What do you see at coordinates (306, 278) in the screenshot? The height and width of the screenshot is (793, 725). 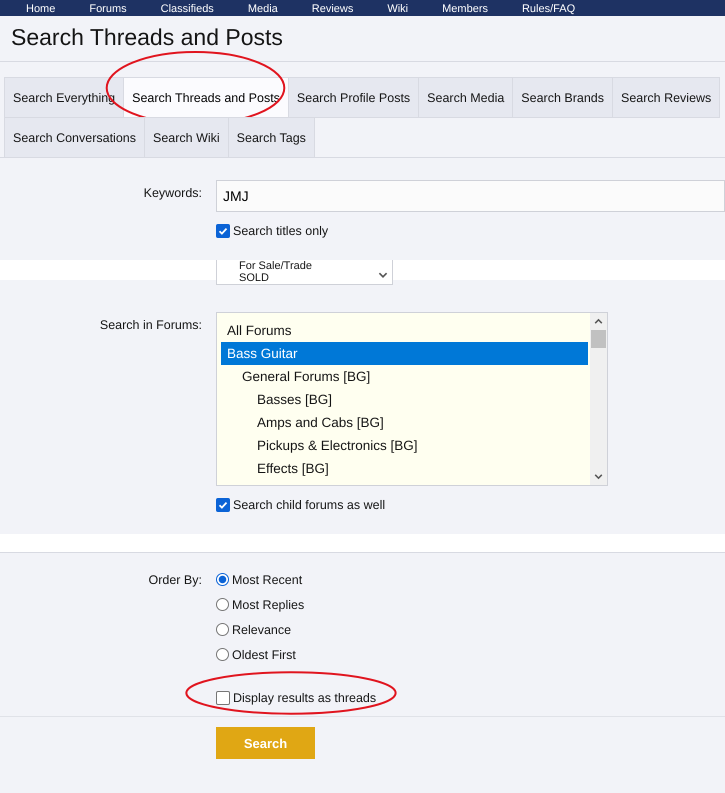 I see `list-option: SOLD` at bounding box center [306, 278].